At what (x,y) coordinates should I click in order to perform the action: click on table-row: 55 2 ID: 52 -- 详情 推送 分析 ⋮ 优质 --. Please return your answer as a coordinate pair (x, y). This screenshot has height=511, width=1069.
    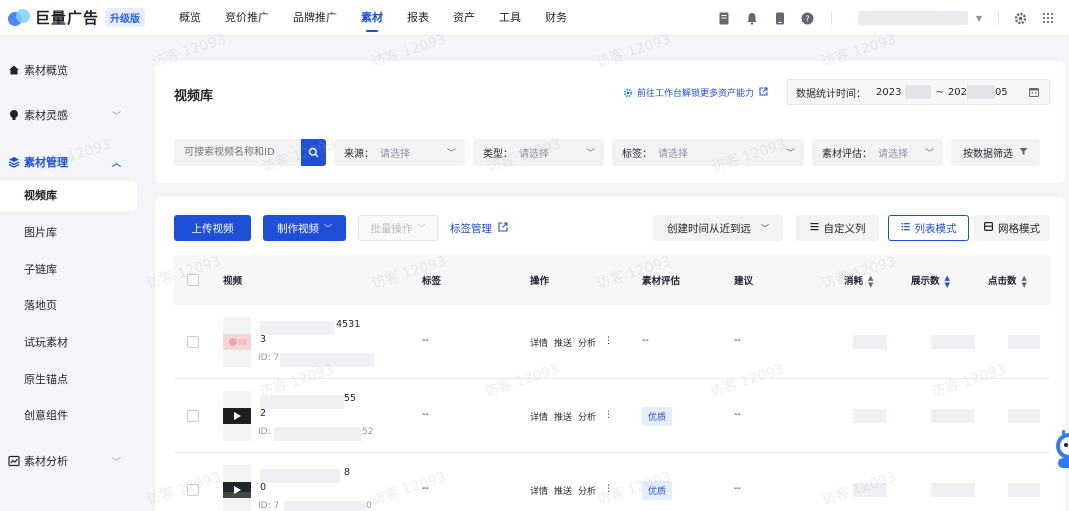
    Looking at the image, I should click on (612, 416).